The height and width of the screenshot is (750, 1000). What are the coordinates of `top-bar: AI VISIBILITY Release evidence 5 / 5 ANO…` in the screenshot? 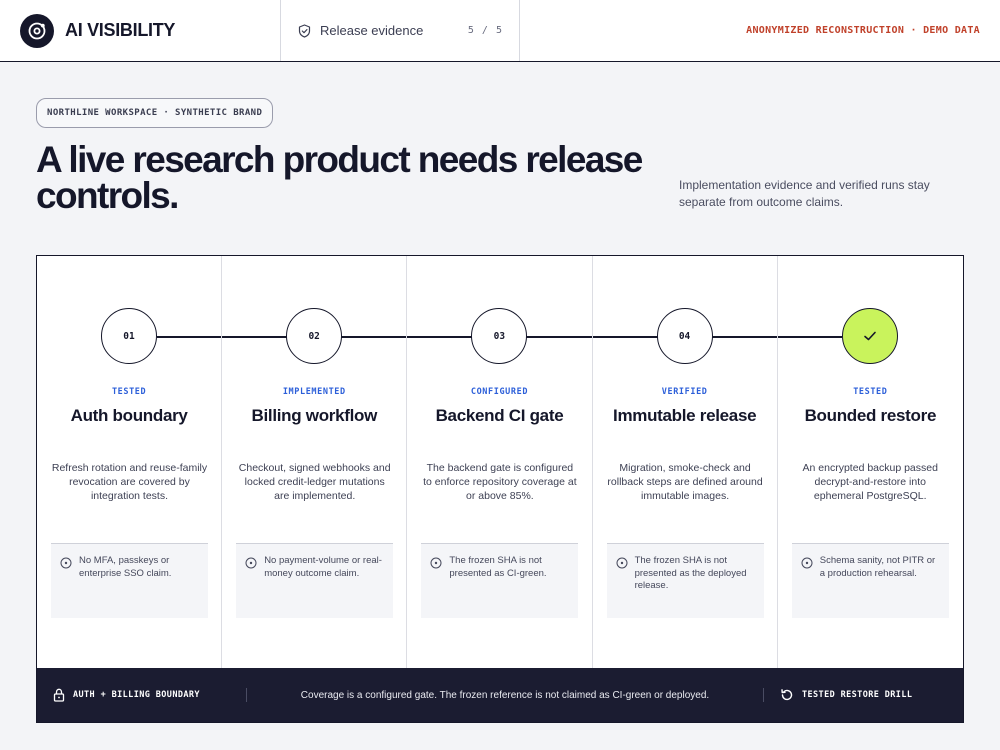 It's located at (500, 31).